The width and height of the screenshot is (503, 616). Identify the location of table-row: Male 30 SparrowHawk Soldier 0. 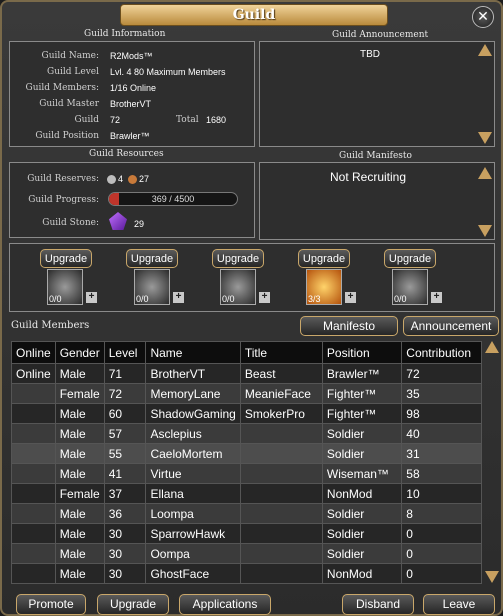
(246, 533).